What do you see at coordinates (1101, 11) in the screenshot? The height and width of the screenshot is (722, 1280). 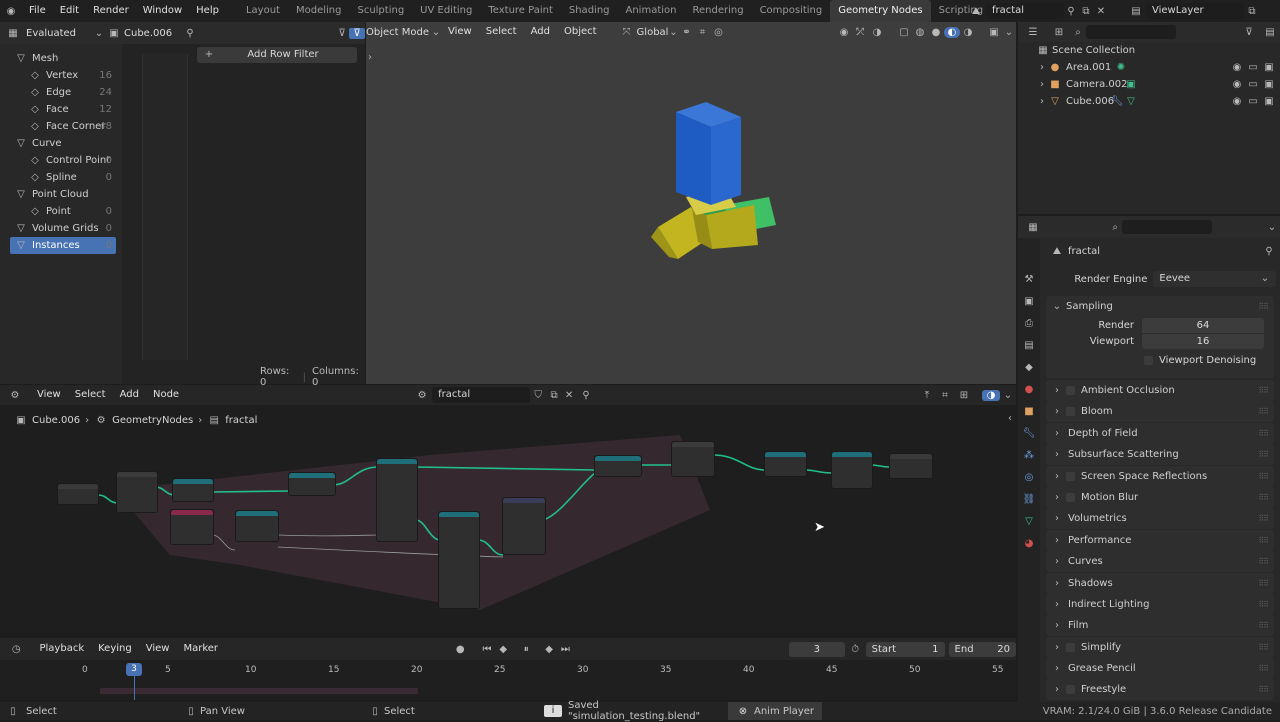 I see `close-icon: ✕` at bounding box center [1101, 11].